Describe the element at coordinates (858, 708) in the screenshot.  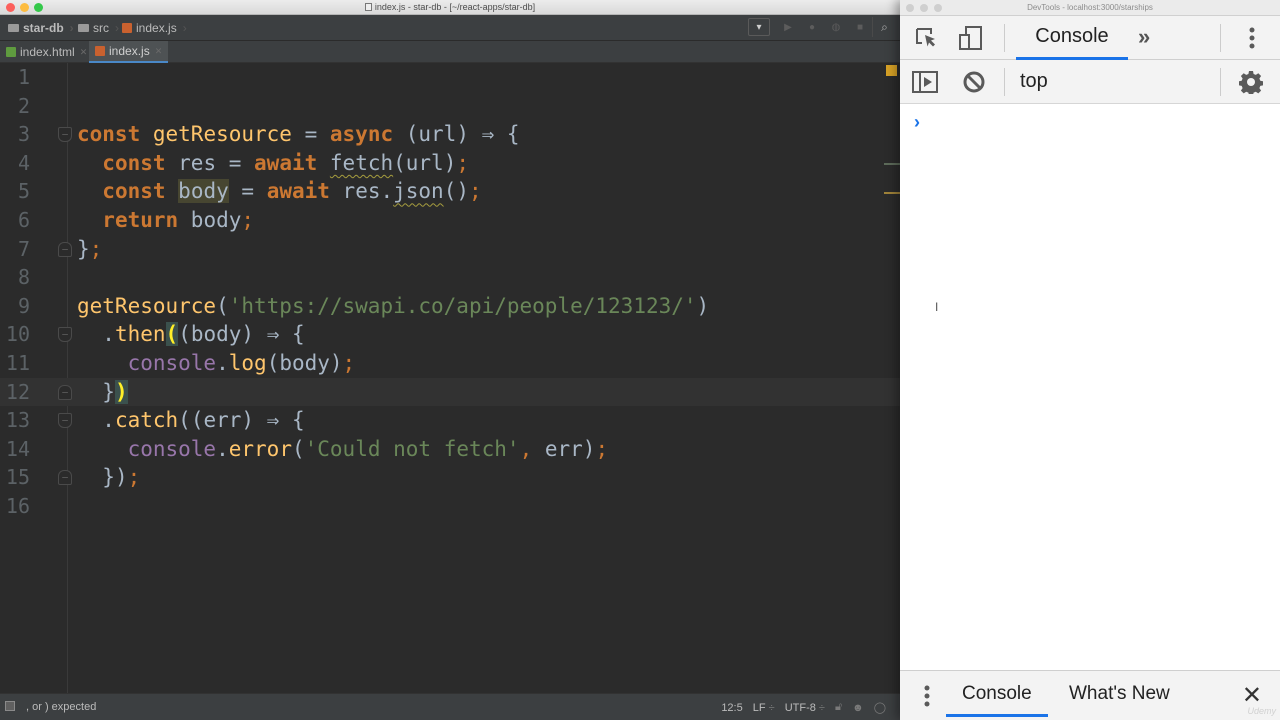
I see `hector-icon: ☻` at that location.